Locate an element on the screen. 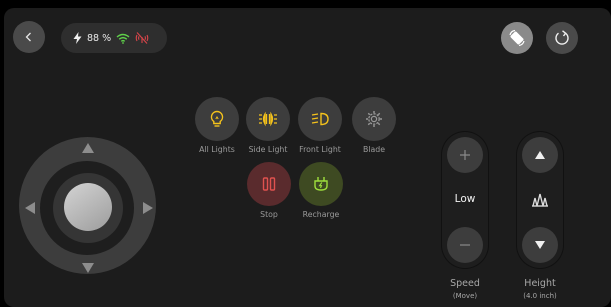 The width and height of the screenshot is (611, 307). blade-label: Blade is located at coordinates (374, 149).